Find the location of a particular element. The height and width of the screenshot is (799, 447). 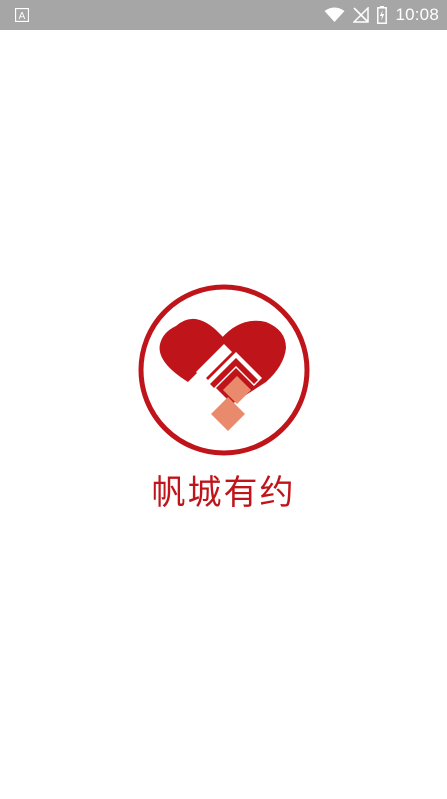

app-name: 帆城有约 is located at coordinates (223, 493).